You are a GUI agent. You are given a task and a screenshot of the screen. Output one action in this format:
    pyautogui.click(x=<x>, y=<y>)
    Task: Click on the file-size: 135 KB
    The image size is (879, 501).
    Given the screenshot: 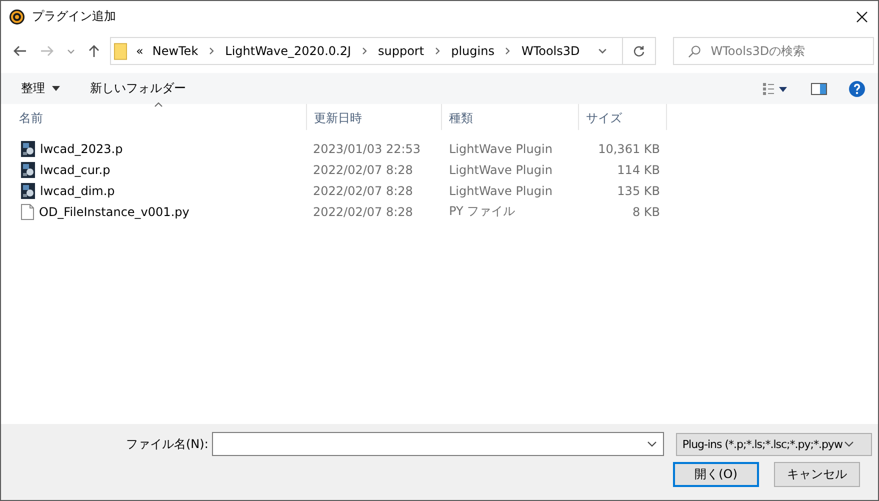 What is the action you would take?
    pyautogui.click(x=638, y=191)
    